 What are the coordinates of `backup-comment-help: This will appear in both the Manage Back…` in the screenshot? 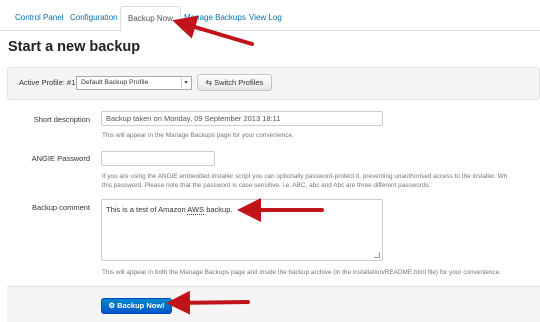 It's located at (301, 272).